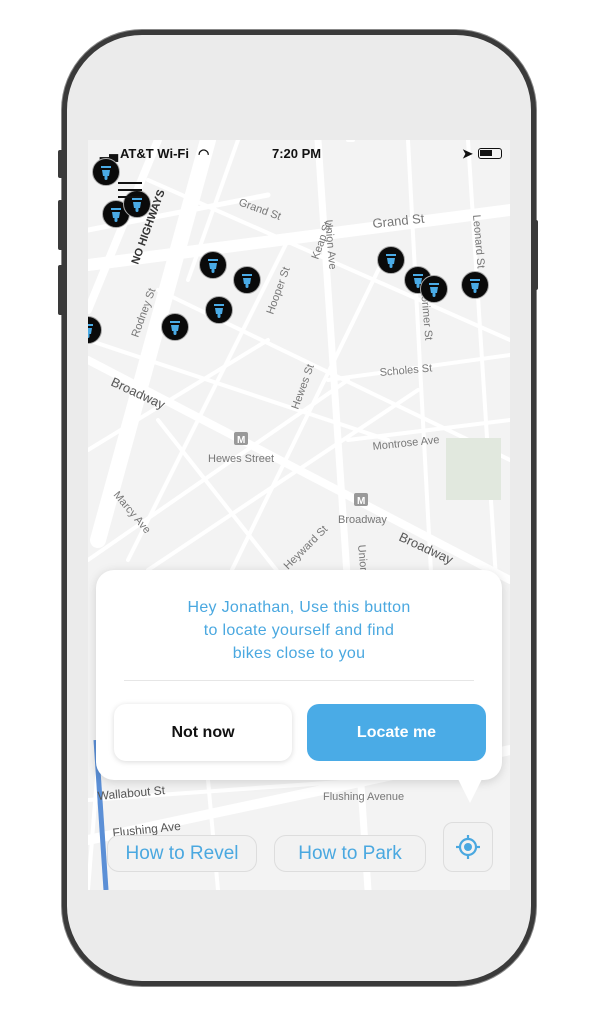  I want to click on street-label: Wallabout St, so click(131, 793).